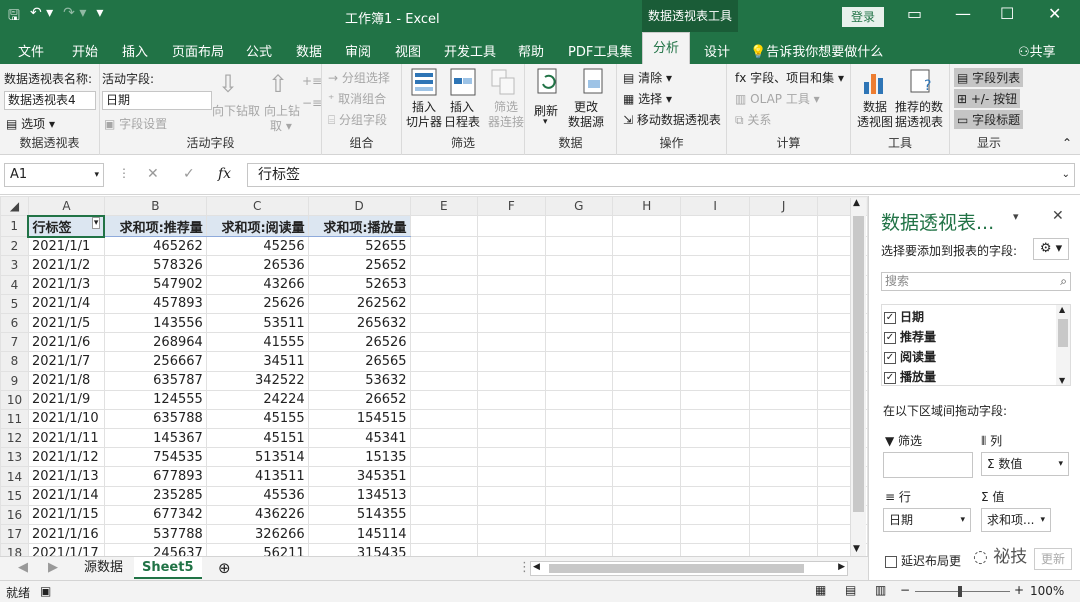  Describe the element at coordinates (506, 115) in the screenshot. I see `filter-connections-button: 筛选 器连接` at that location.